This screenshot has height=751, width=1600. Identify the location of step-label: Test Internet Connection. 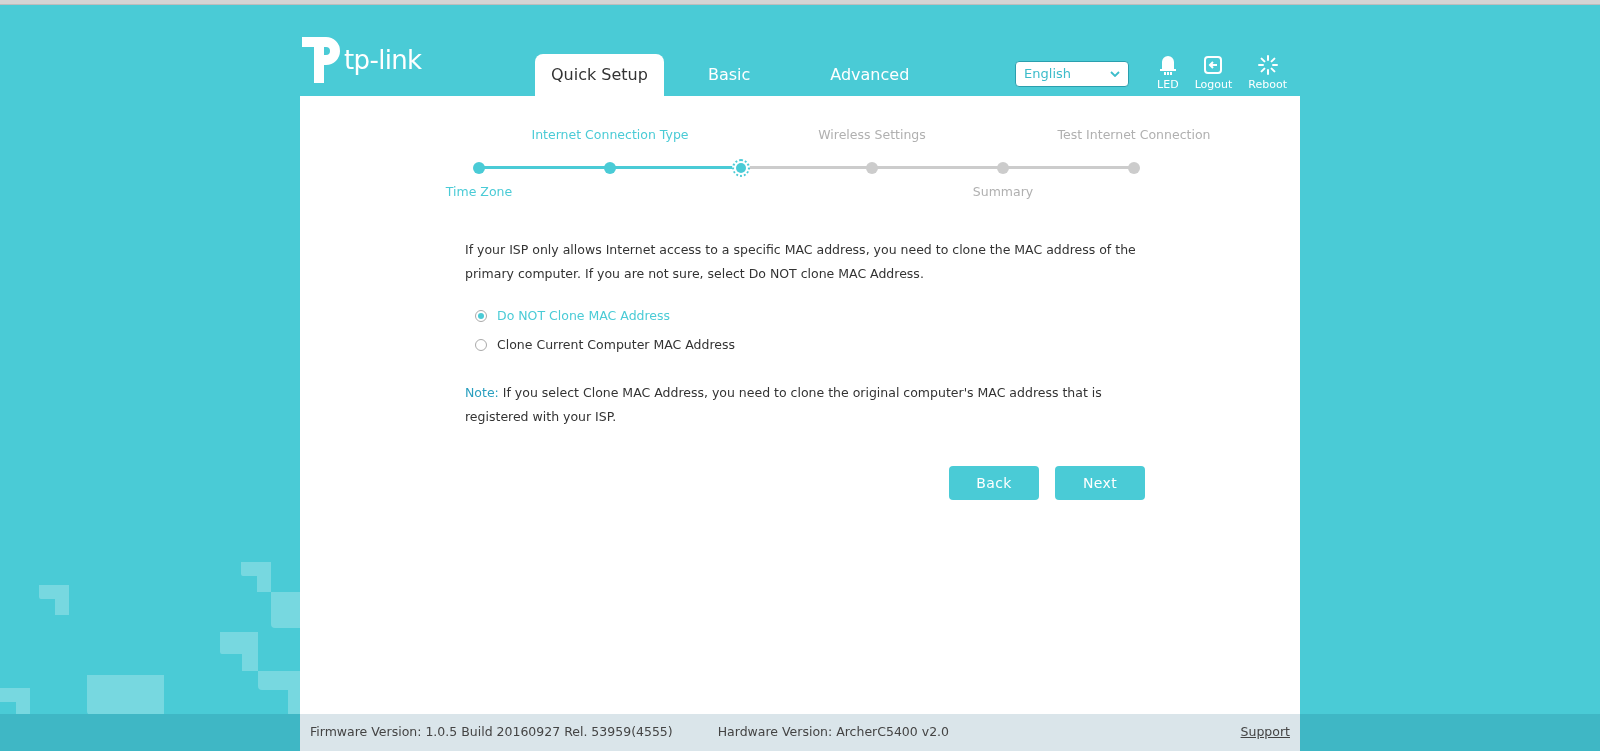
(1134, 135).